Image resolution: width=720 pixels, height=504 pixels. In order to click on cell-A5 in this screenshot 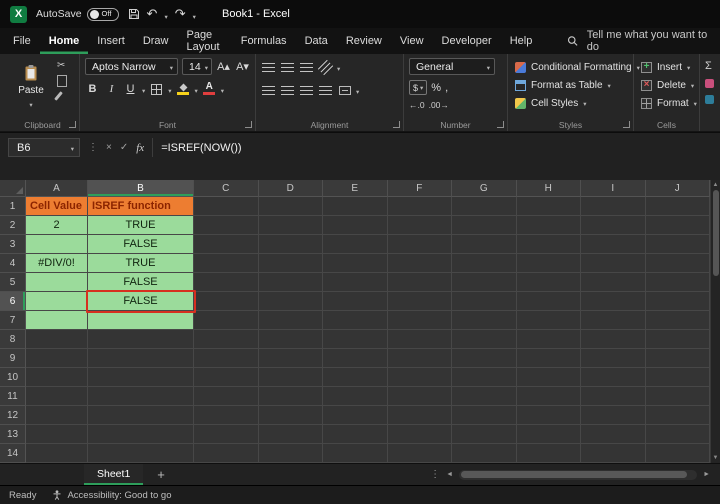, I will do `click(57, 282)`.